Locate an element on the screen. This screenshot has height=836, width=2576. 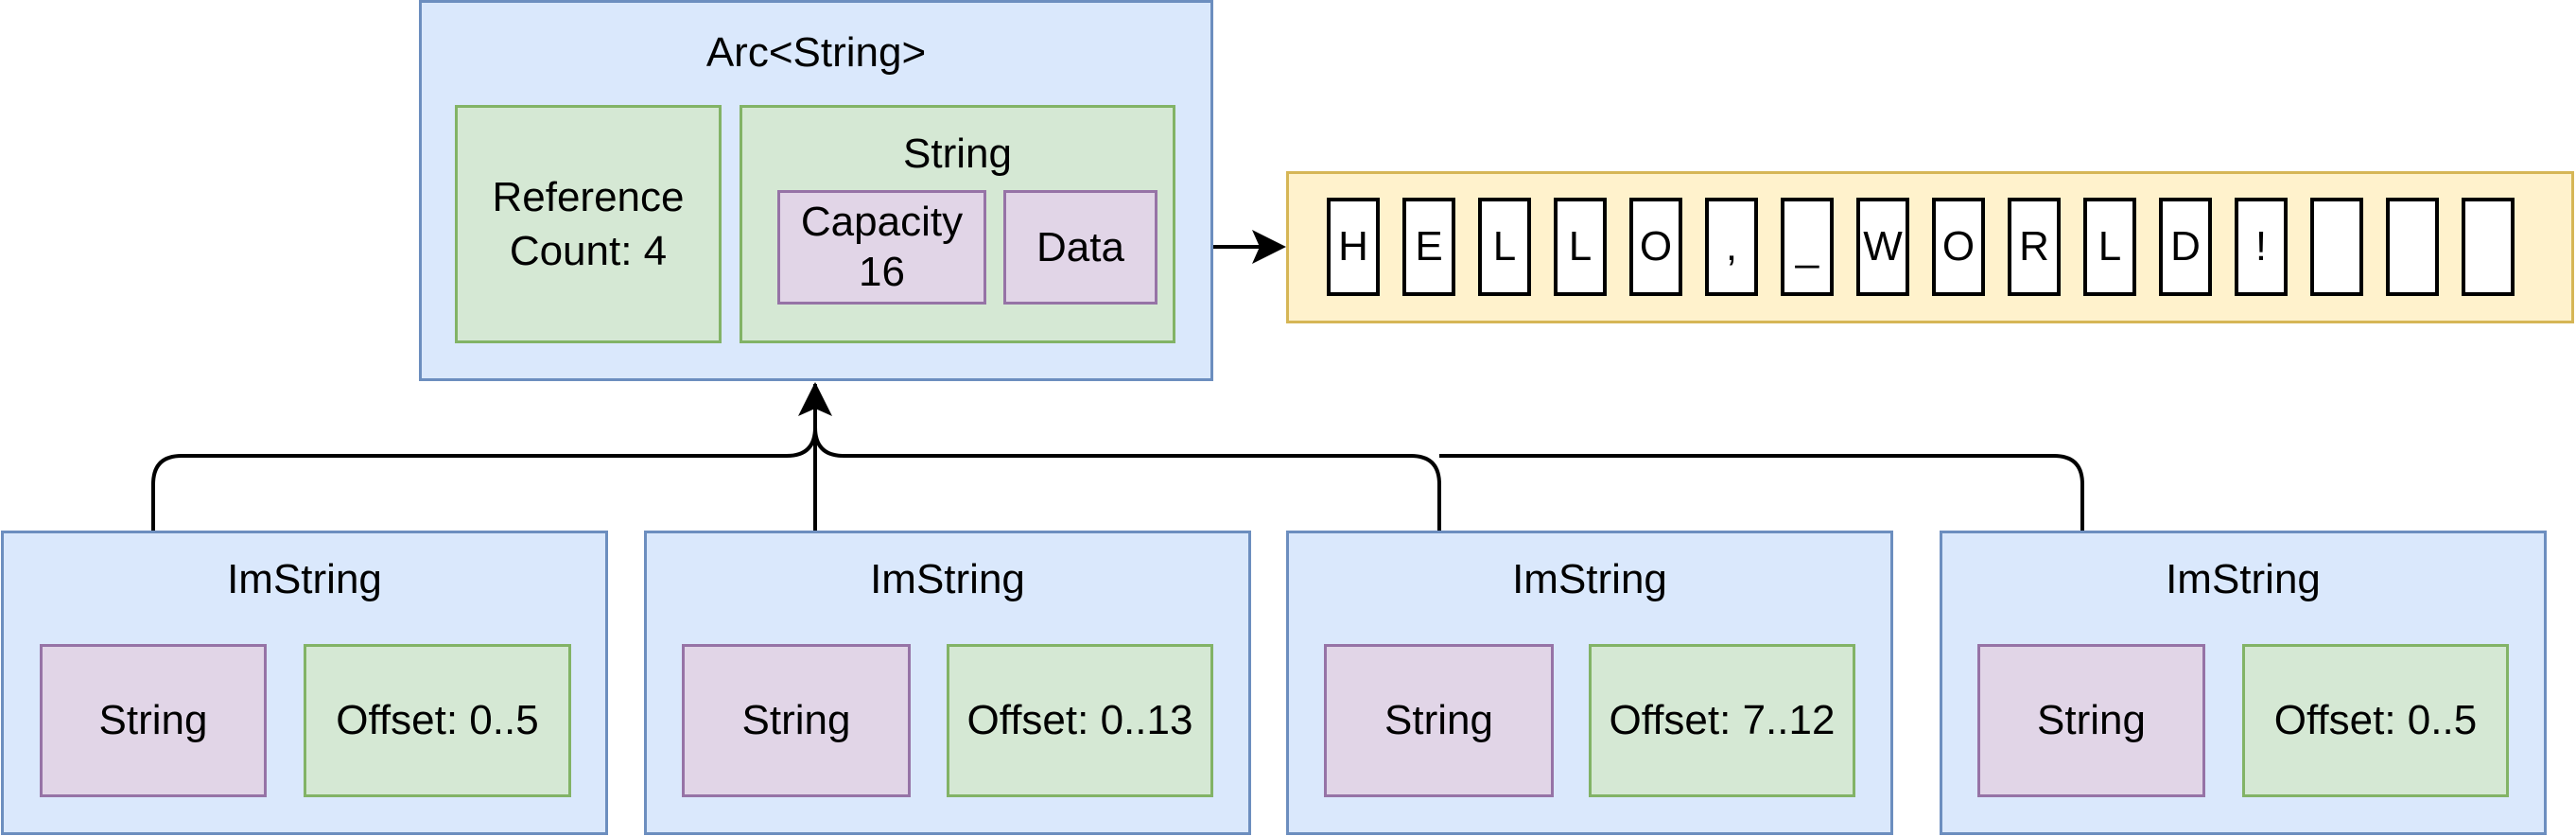
buffer-cell: D is located at coordinates (2185, 247).